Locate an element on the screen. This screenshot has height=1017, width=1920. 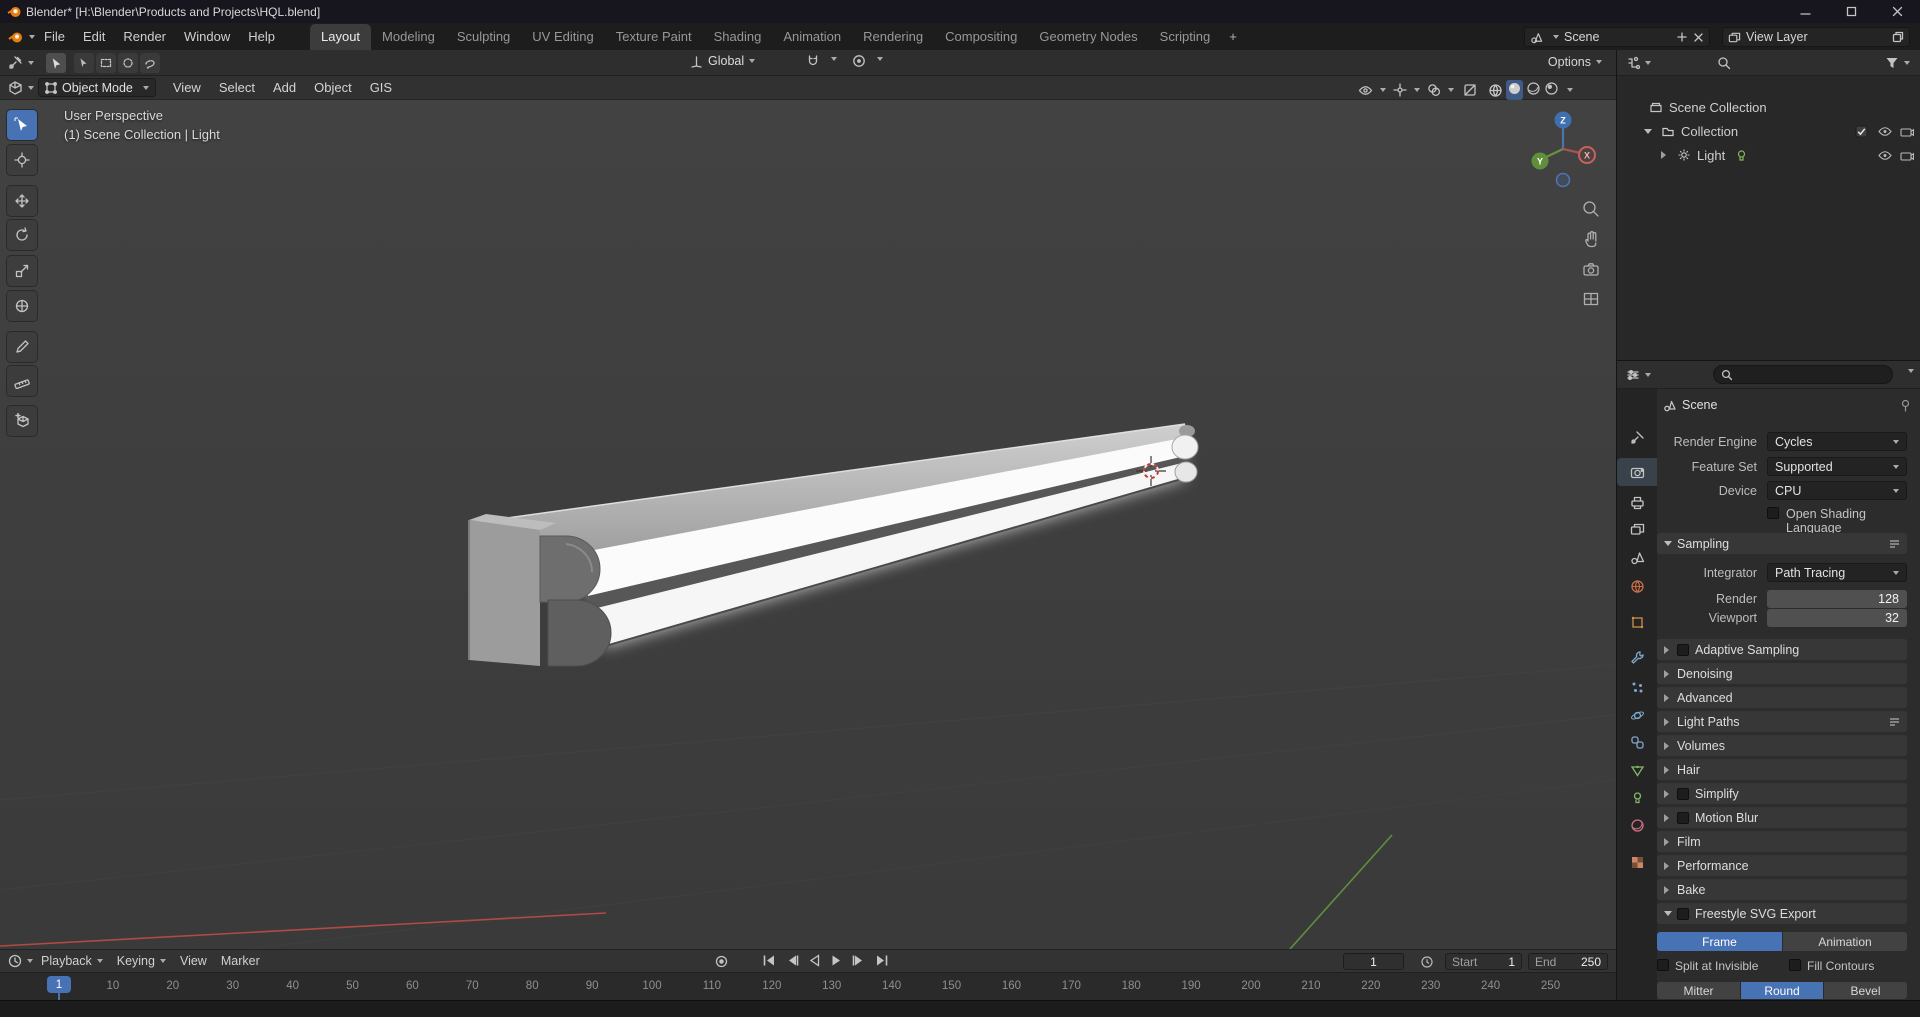
jump-to-end-button is located at coordinates (882, 960).